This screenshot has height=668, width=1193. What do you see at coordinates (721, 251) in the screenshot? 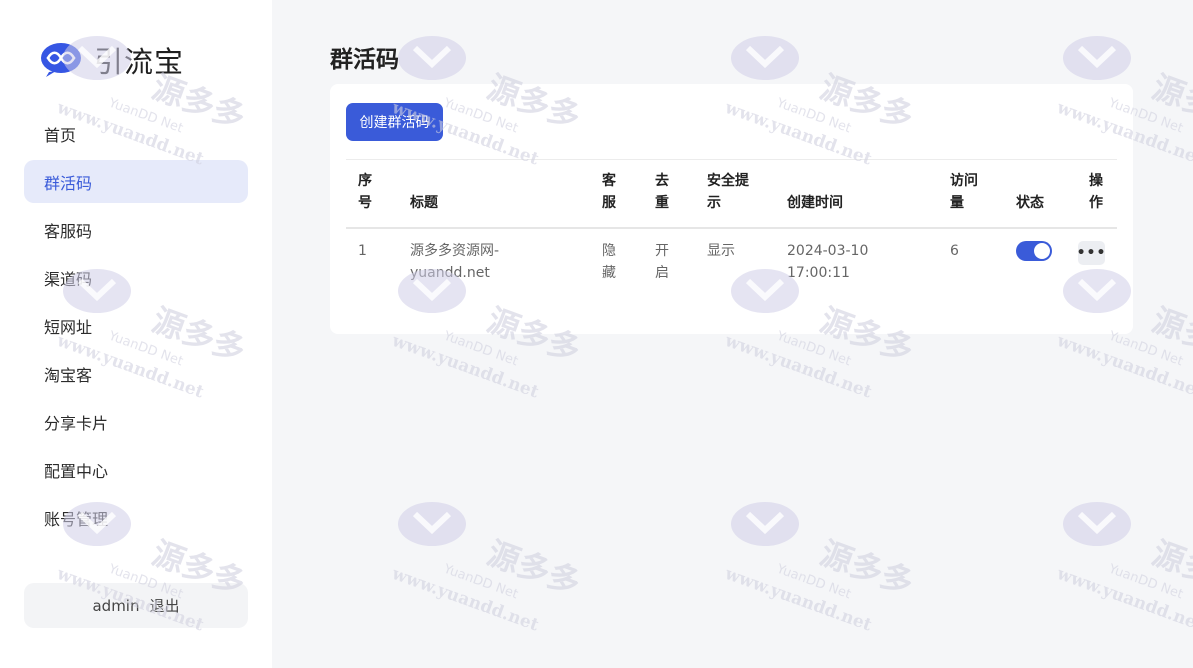
I see `cell-safety-tip: 显示` at bounding box center [721, 251].